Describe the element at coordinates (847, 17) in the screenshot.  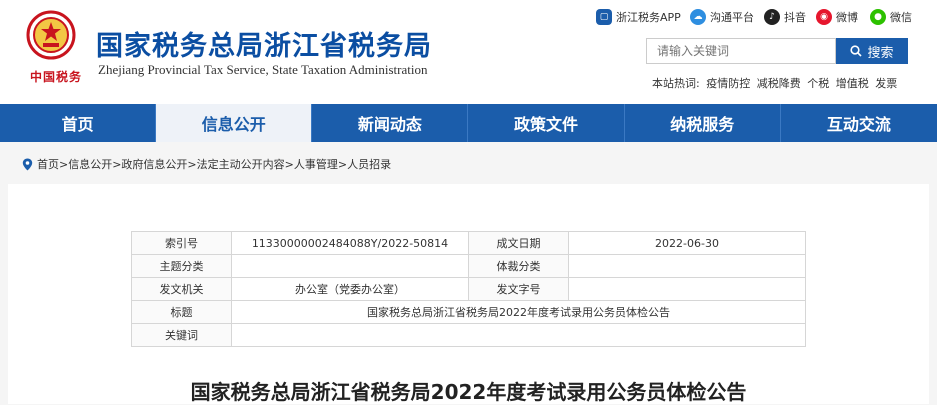
I see `social-label: 微博` at that location.